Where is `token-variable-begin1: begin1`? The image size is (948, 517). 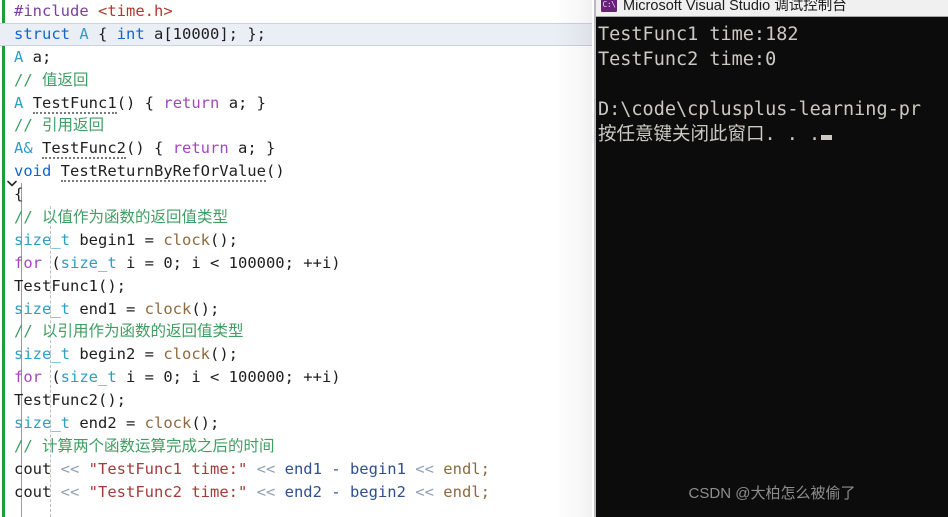
token-variable-begin1: begin1 is located at coordinates (107, 239).